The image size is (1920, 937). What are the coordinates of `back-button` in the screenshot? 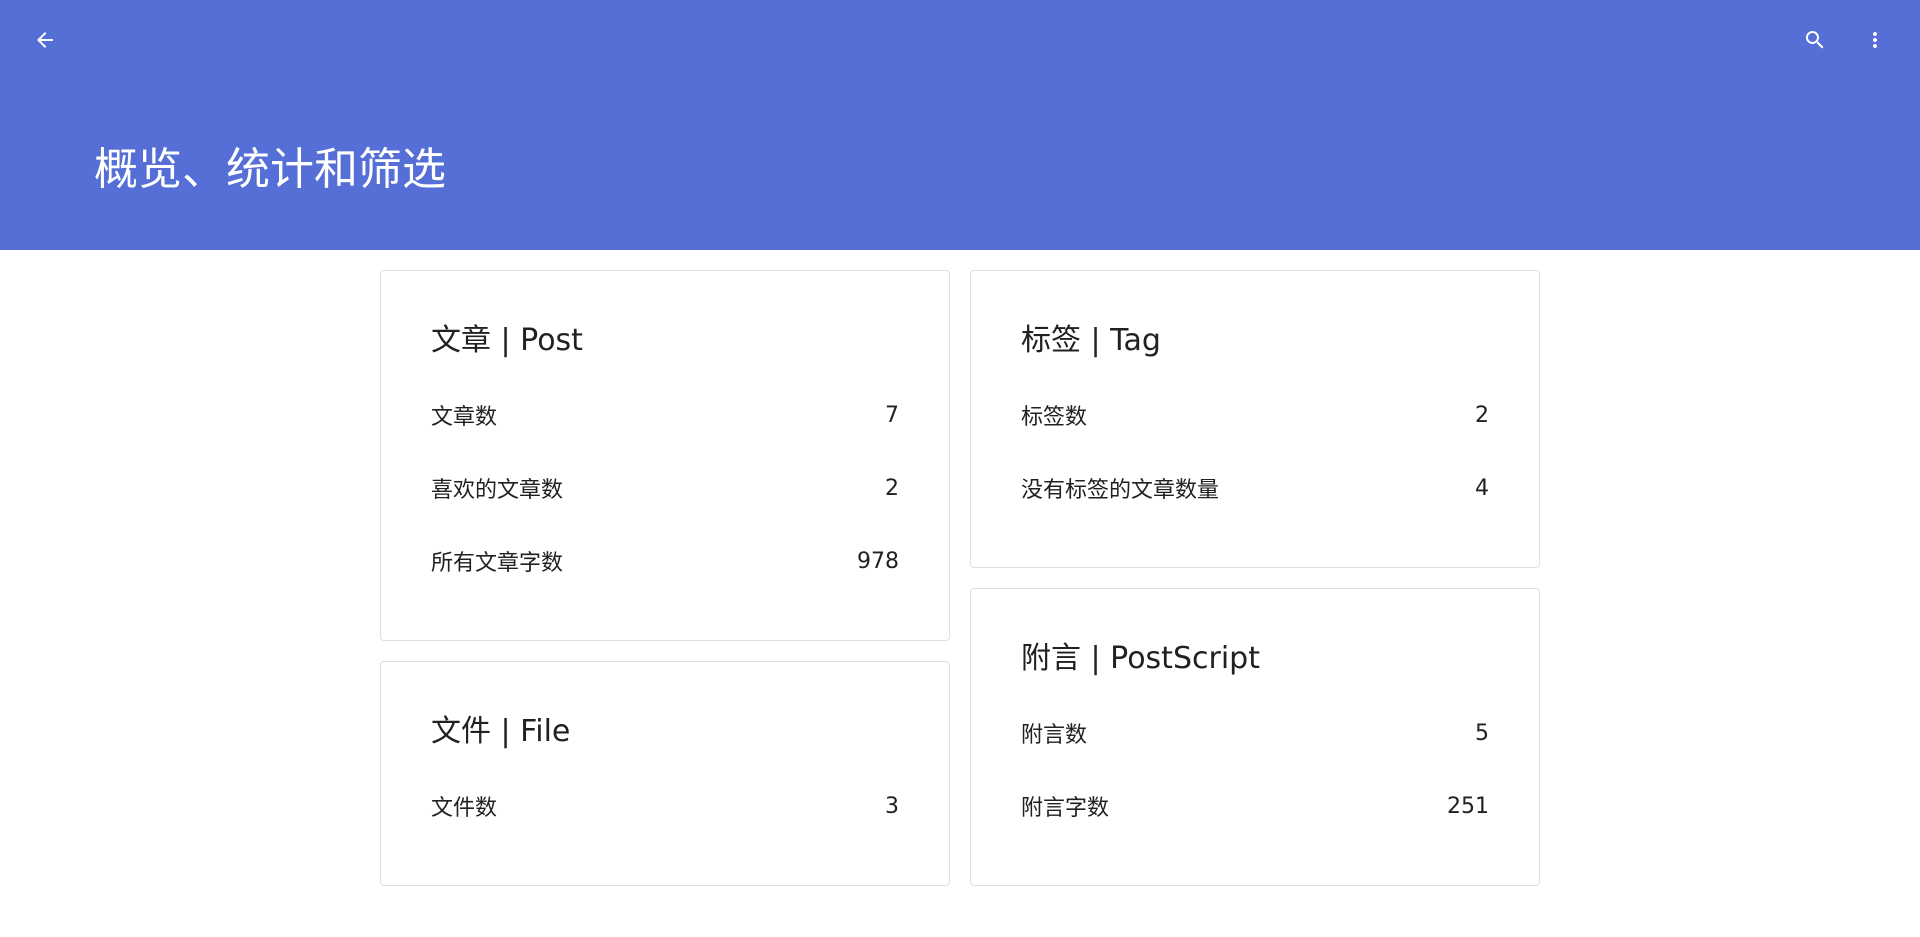 It's located at (45, 40).